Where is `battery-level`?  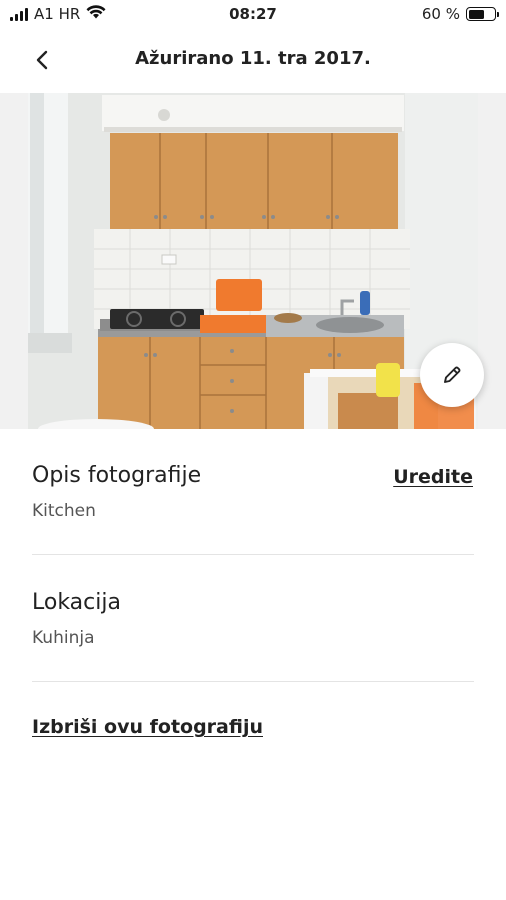
battery-level is located at coordinates (476, 14).